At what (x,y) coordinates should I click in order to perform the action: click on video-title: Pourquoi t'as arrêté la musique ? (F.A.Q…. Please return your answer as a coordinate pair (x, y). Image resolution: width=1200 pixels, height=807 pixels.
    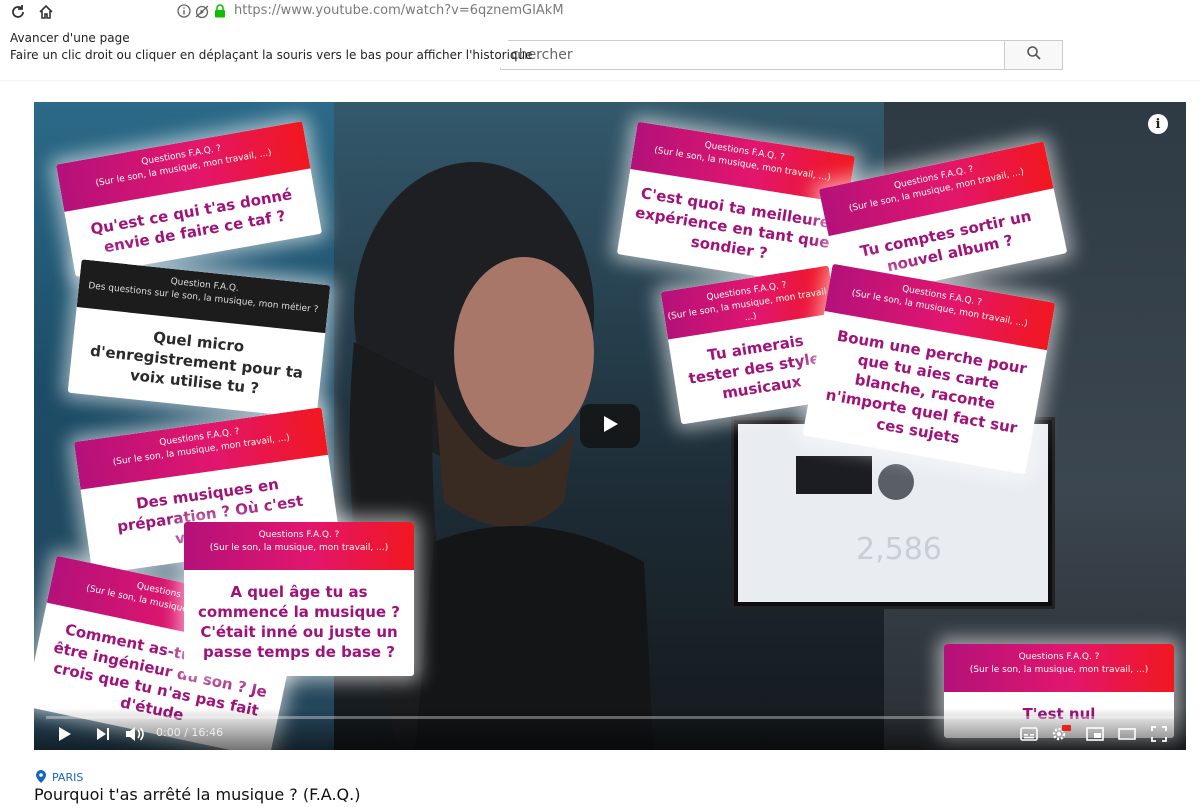
    Looking at the image, I should click on (197, 794).